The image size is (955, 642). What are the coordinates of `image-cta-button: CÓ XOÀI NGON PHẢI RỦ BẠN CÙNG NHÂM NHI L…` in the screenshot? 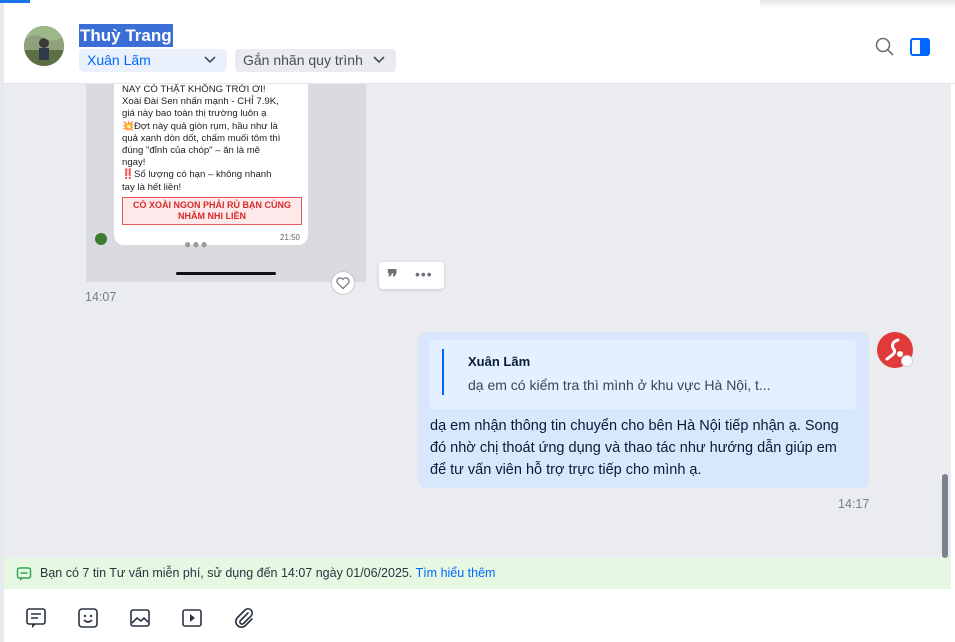 It's located at (212, 210).